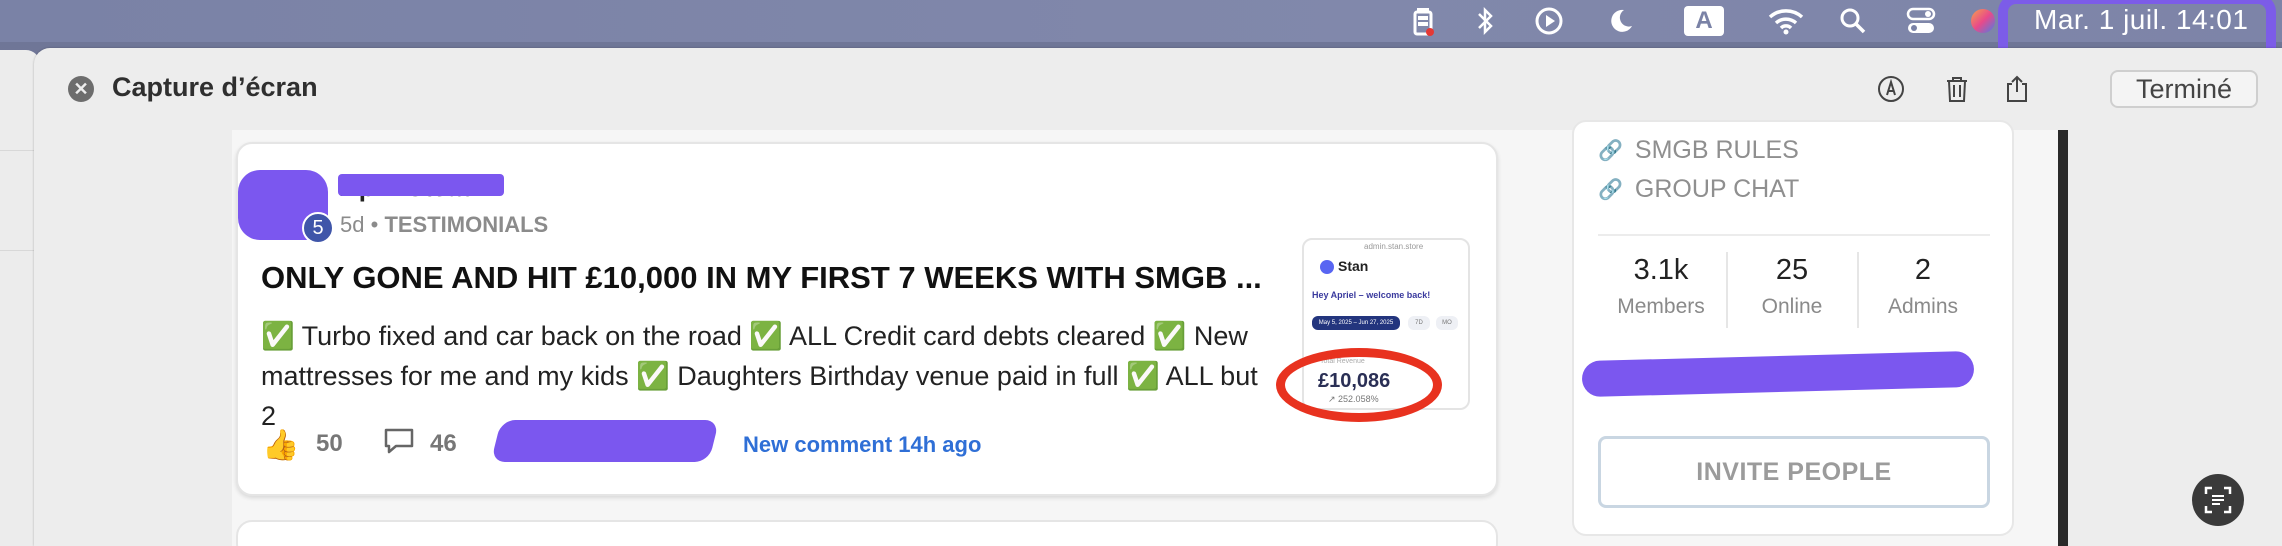 This screenshot has height=546, width=2282. Describe the element at coordinates (1661, 270) in the screenshot. I see `stat-value: 3.1k` at that location.